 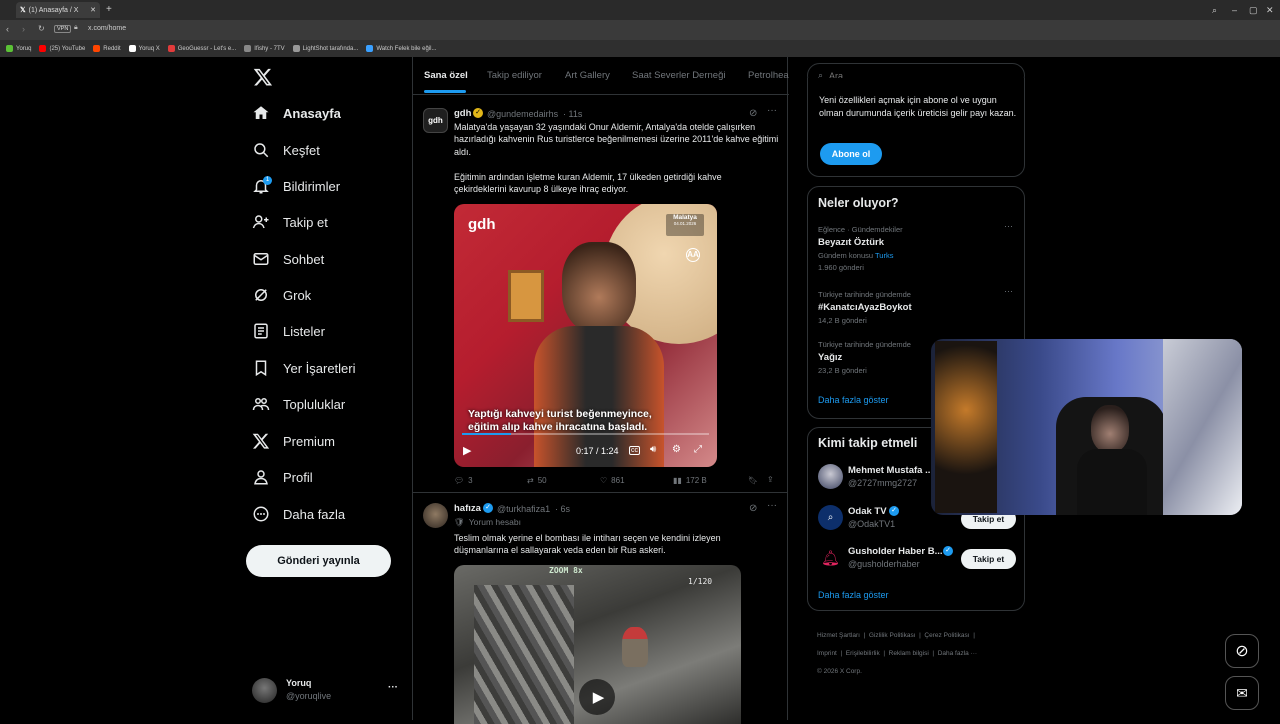 I want to click on volume-icon: 🔊︎, so click(x=653, y=449).